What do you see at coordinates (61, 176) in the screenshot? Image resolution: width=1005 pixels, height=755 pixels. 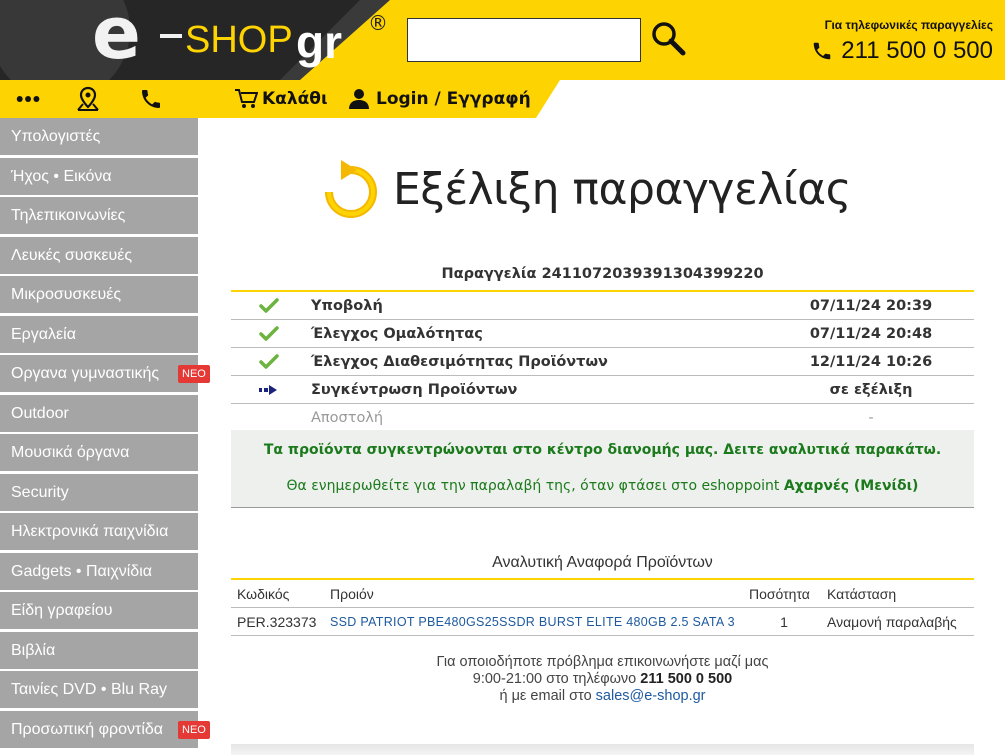 I see `sidebar-item-label: Ήχος • Εικόνα` at bounding box center [61, 176].